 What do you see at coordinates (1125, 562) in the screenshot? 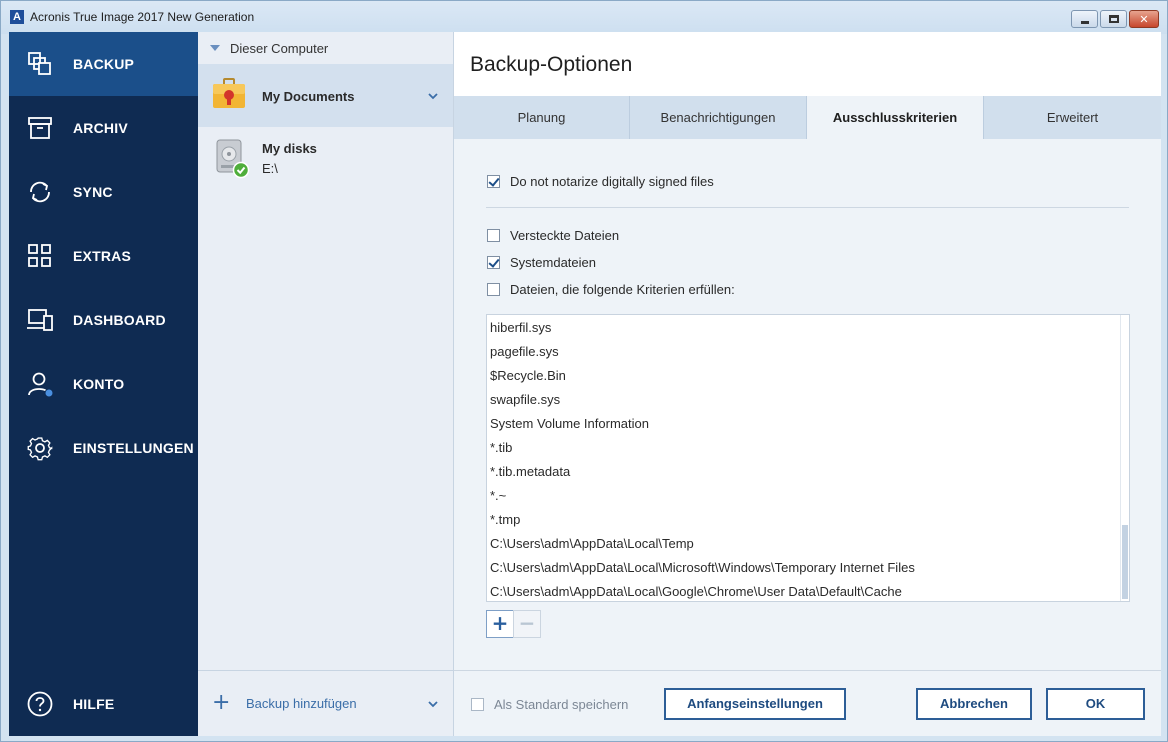
I see `scrollbar-thumb` at bounding box center [1125, 562].